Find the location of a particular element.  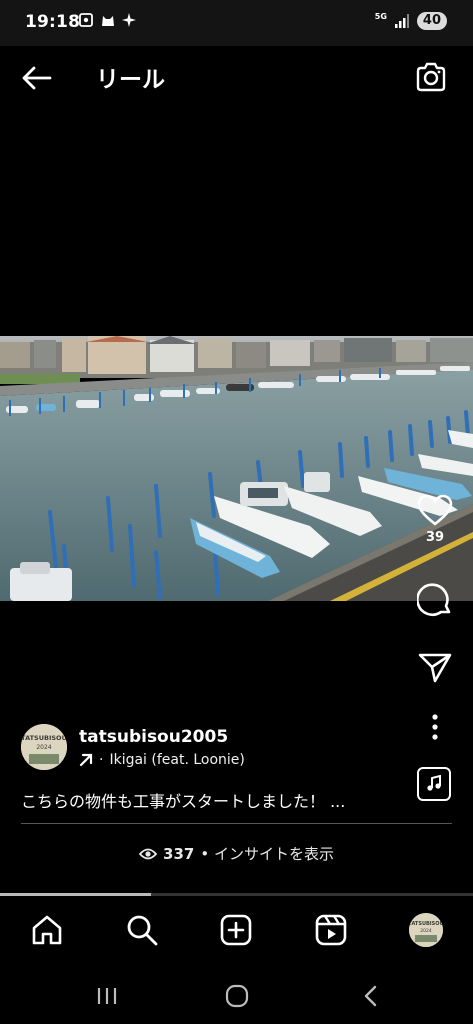

status-time: 19:18 is located at coordinates (53, 22).